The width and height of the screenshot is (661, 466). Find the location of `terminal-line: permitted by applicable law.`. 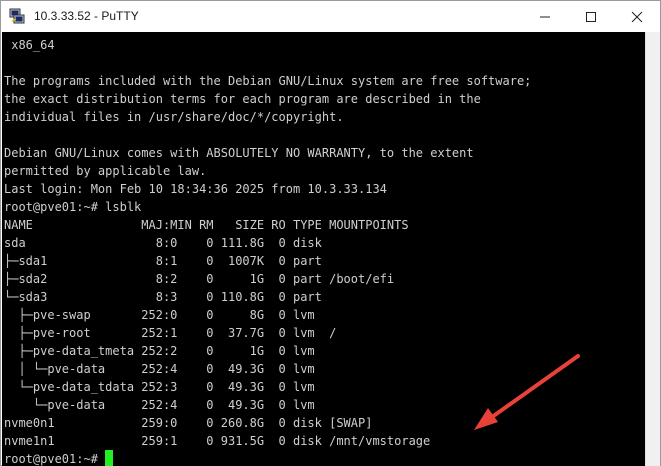

terminal-line: permitted by applicable law. is located at coordinates (105, 171).